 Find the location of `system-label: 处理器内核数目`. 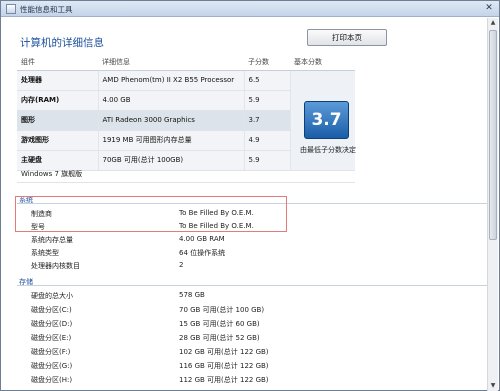

system-label: 处理器内核数目 is located at coordinates (55, 266).